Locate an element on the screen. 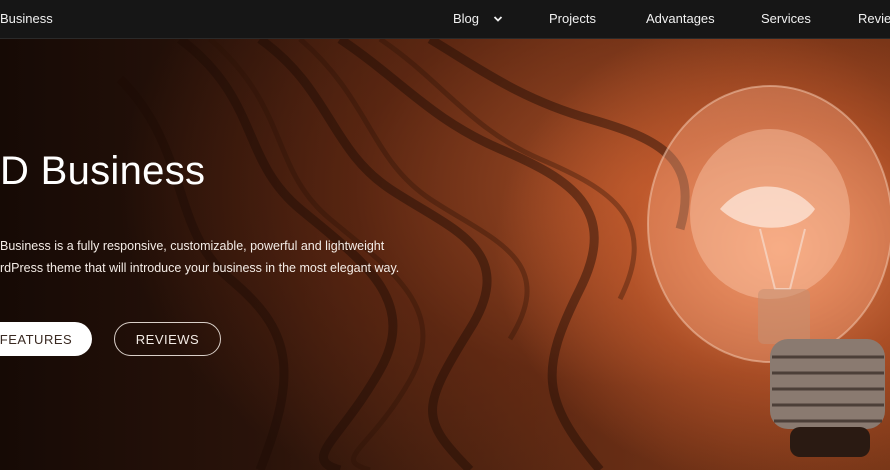 The width and height of the screenshot is (890, 470). nav-item-advantages: Advantages is located at coordinates (680, 18).